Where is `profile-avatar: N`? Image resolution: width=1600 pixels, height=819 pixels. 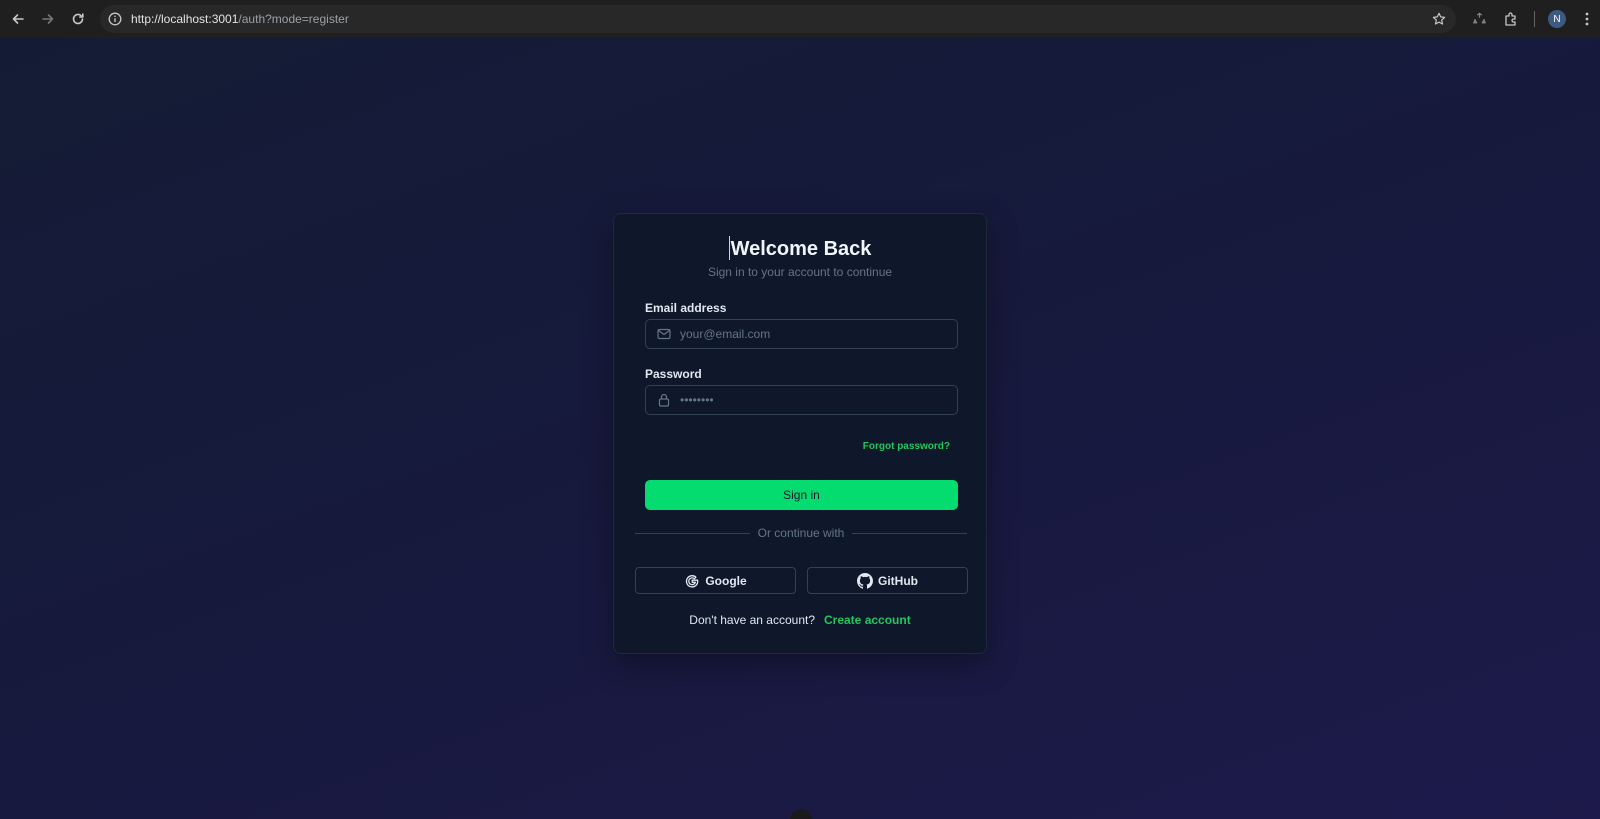 profile-avatar: N is located at coordinates (1557, 19).